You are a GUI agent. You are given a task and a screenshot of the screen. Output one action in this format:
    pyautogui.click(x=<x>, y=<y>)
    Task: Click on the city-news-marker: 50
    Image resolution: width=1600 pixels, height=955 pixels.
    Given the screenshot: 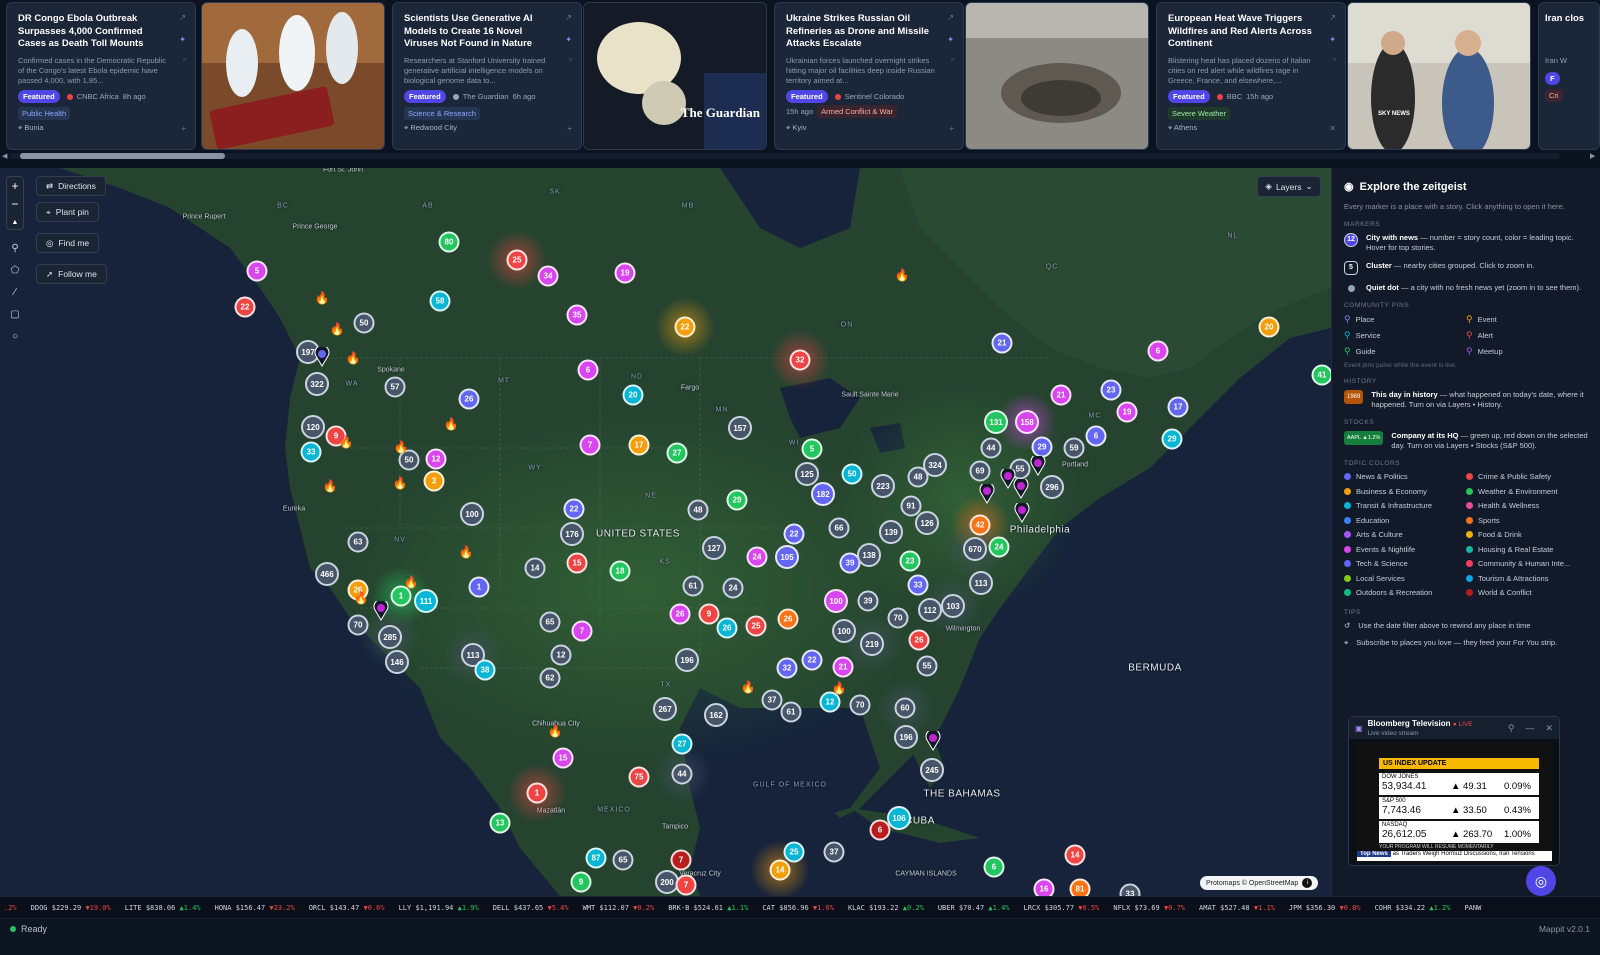 What is the action you would take?
    pyautogui.click(x=364, y=323)
    